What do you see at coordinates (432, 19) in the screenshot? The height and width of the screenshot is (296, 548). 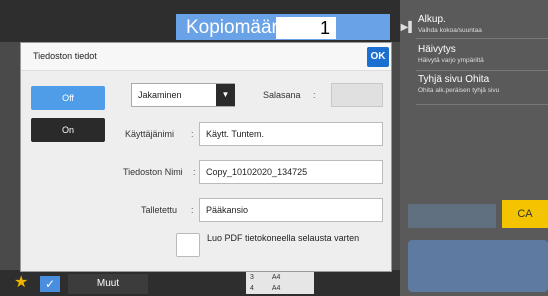 I see `right-item-title: Alkup.` at bounding box center [432, 19].